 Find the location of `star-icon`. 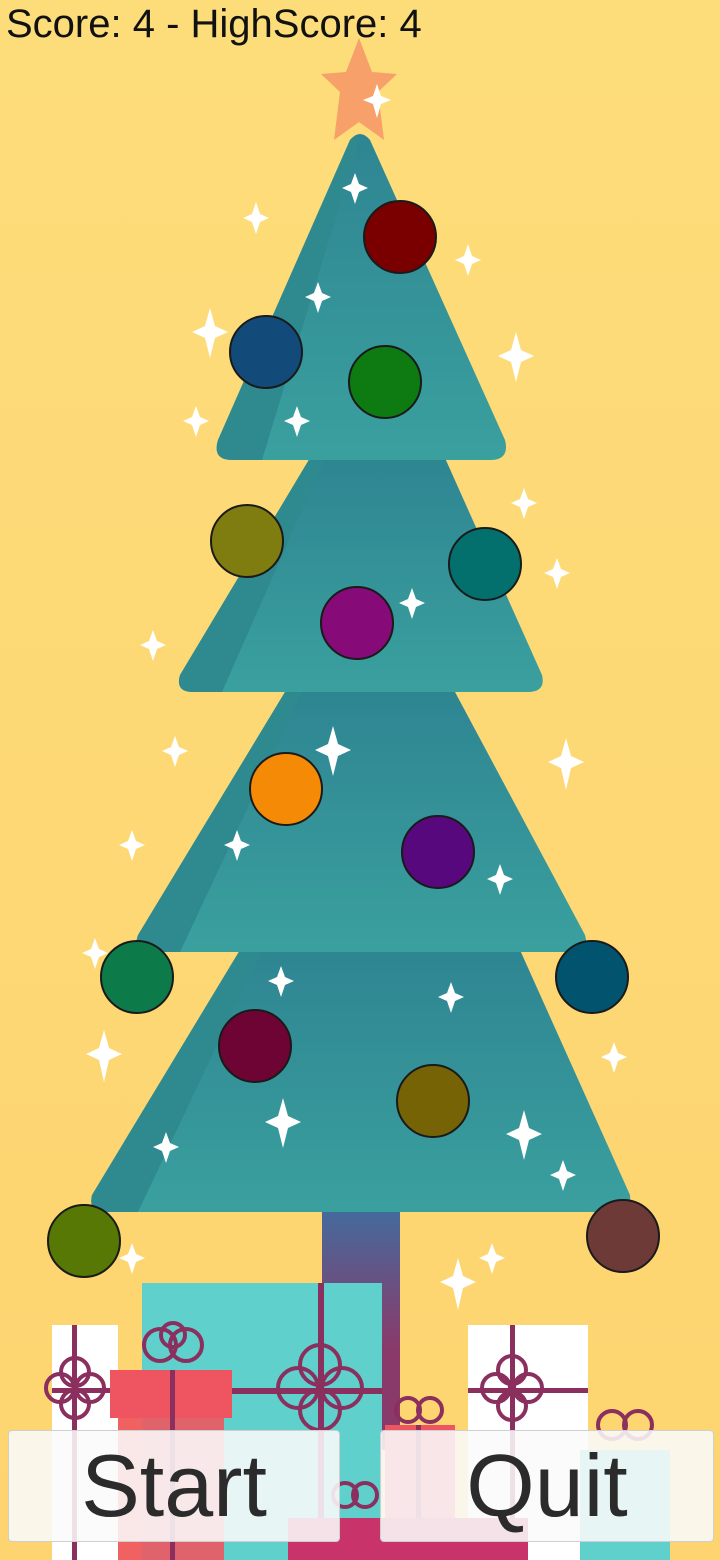

star-icon is located at coordinates (359, 89).